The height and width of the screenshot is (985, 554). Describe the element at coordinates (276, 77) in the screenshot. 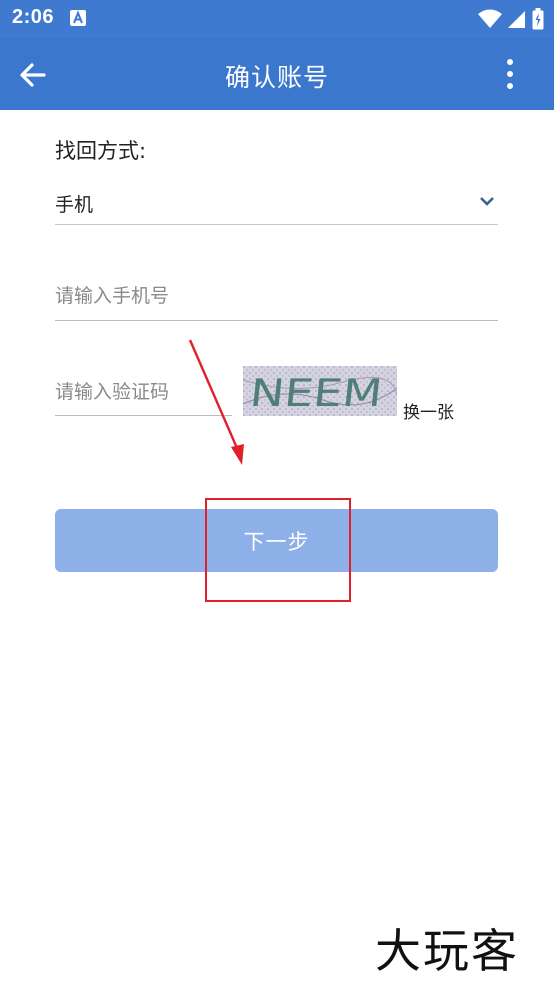

I see `page-title: 确认账号` at that location.